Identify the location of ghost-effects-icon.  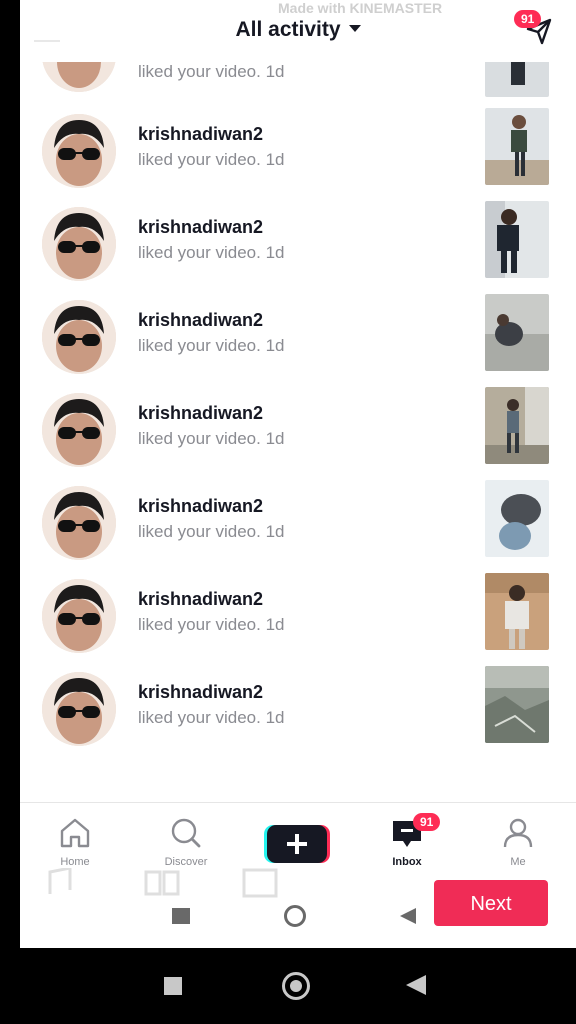
(162, 883).